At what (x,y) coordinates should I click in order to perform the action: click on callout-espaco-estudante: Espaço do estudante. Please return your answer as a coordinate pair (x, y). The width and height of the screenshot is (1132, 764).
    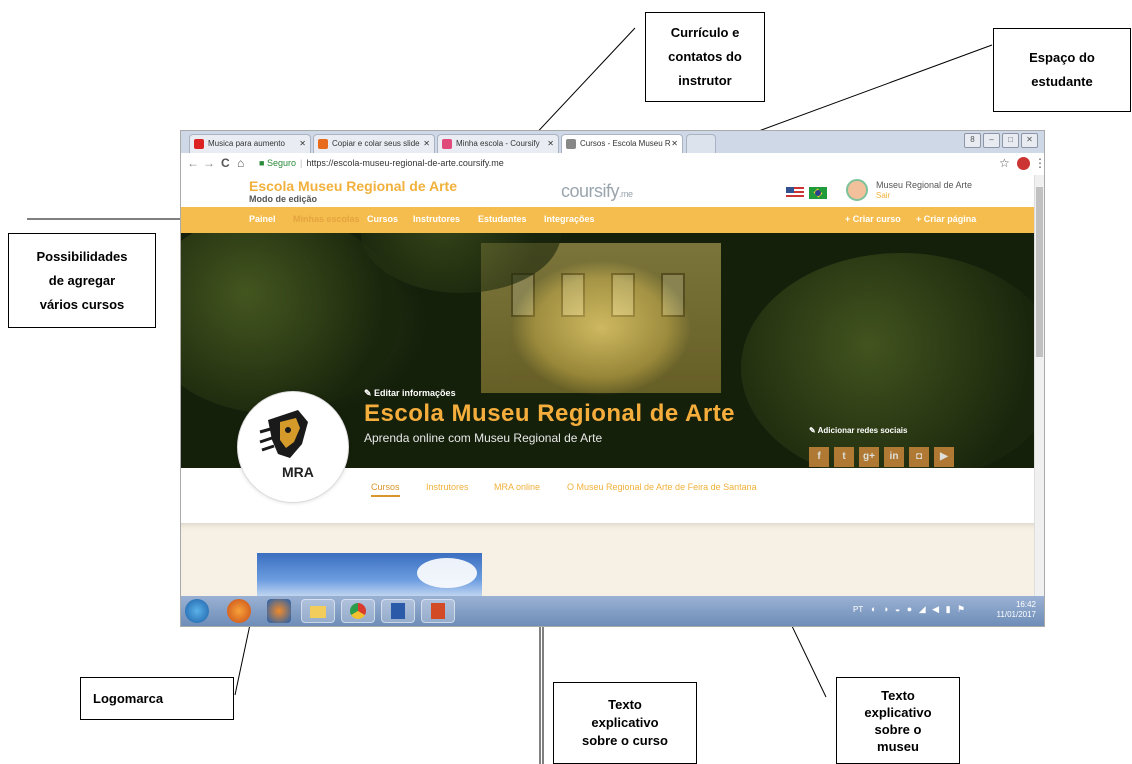
    Looking at the image, I should click on (1062, 70).